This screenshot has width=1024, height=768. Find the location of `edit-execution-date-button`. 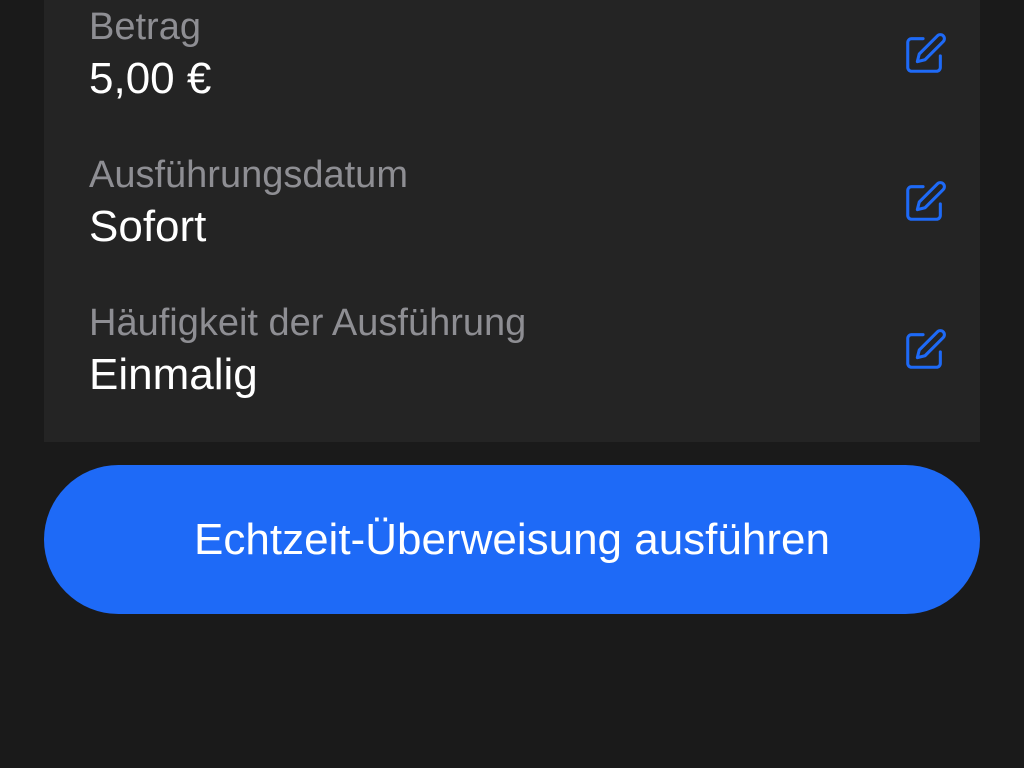

edit-execution-date-button is located at coordinates (925, 202).